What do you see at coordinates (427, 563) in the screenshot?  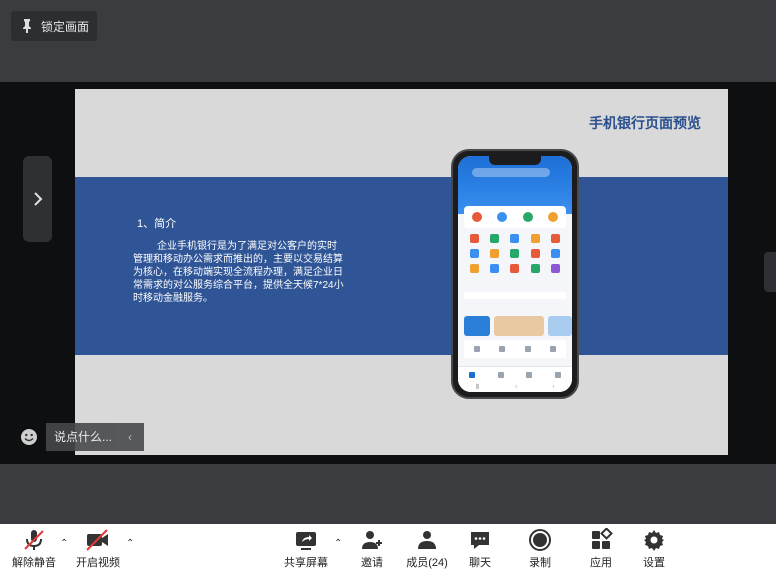 I see `members-label: 成员(24)` at bounding box center [427, 563].